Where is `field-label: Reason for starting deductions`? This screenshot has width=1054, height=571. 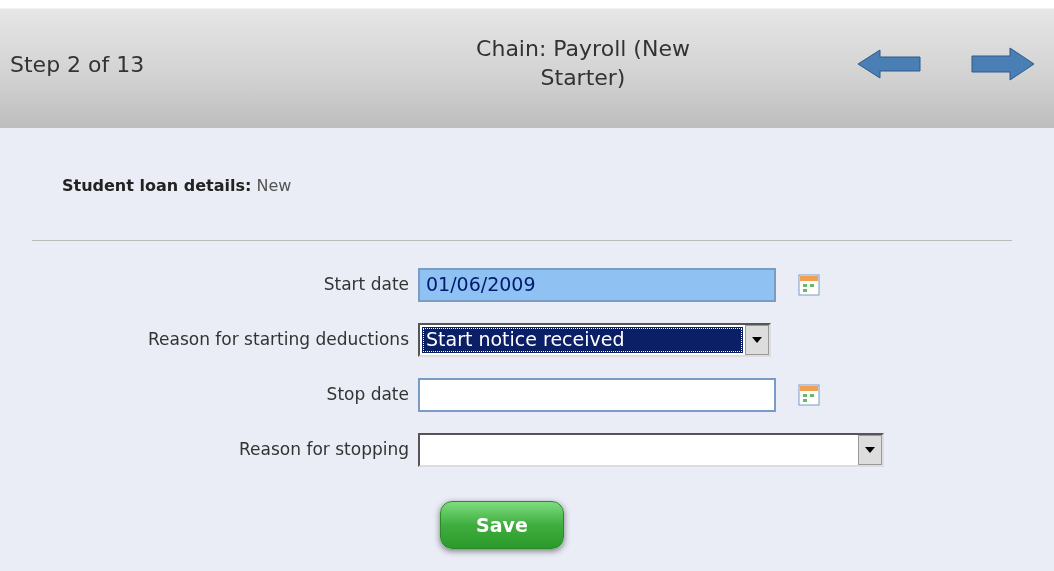
field-label: Reason for starting deductions is located at coordinates (278, 339).